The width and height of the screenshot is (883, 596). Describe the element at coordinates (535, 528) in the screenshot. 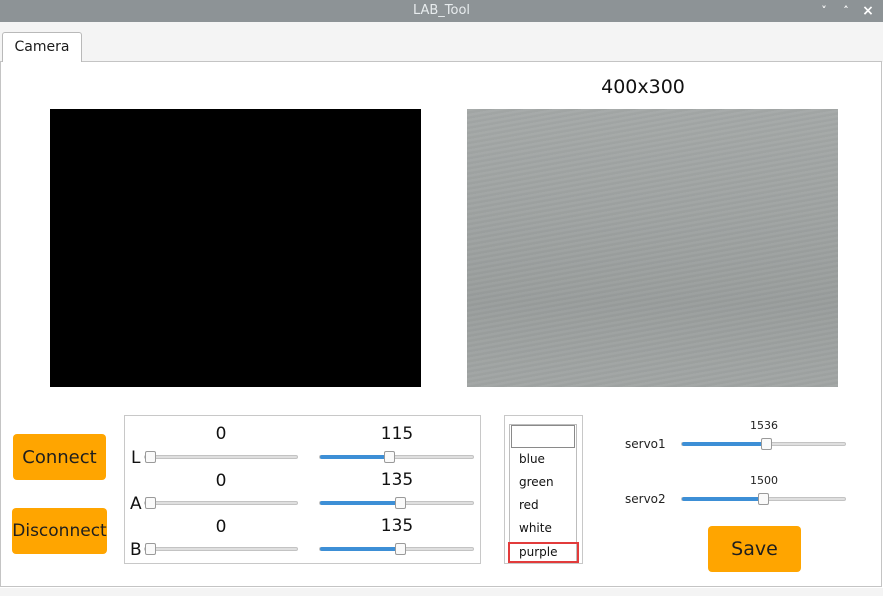

I see `color-option-white: white` at that location.